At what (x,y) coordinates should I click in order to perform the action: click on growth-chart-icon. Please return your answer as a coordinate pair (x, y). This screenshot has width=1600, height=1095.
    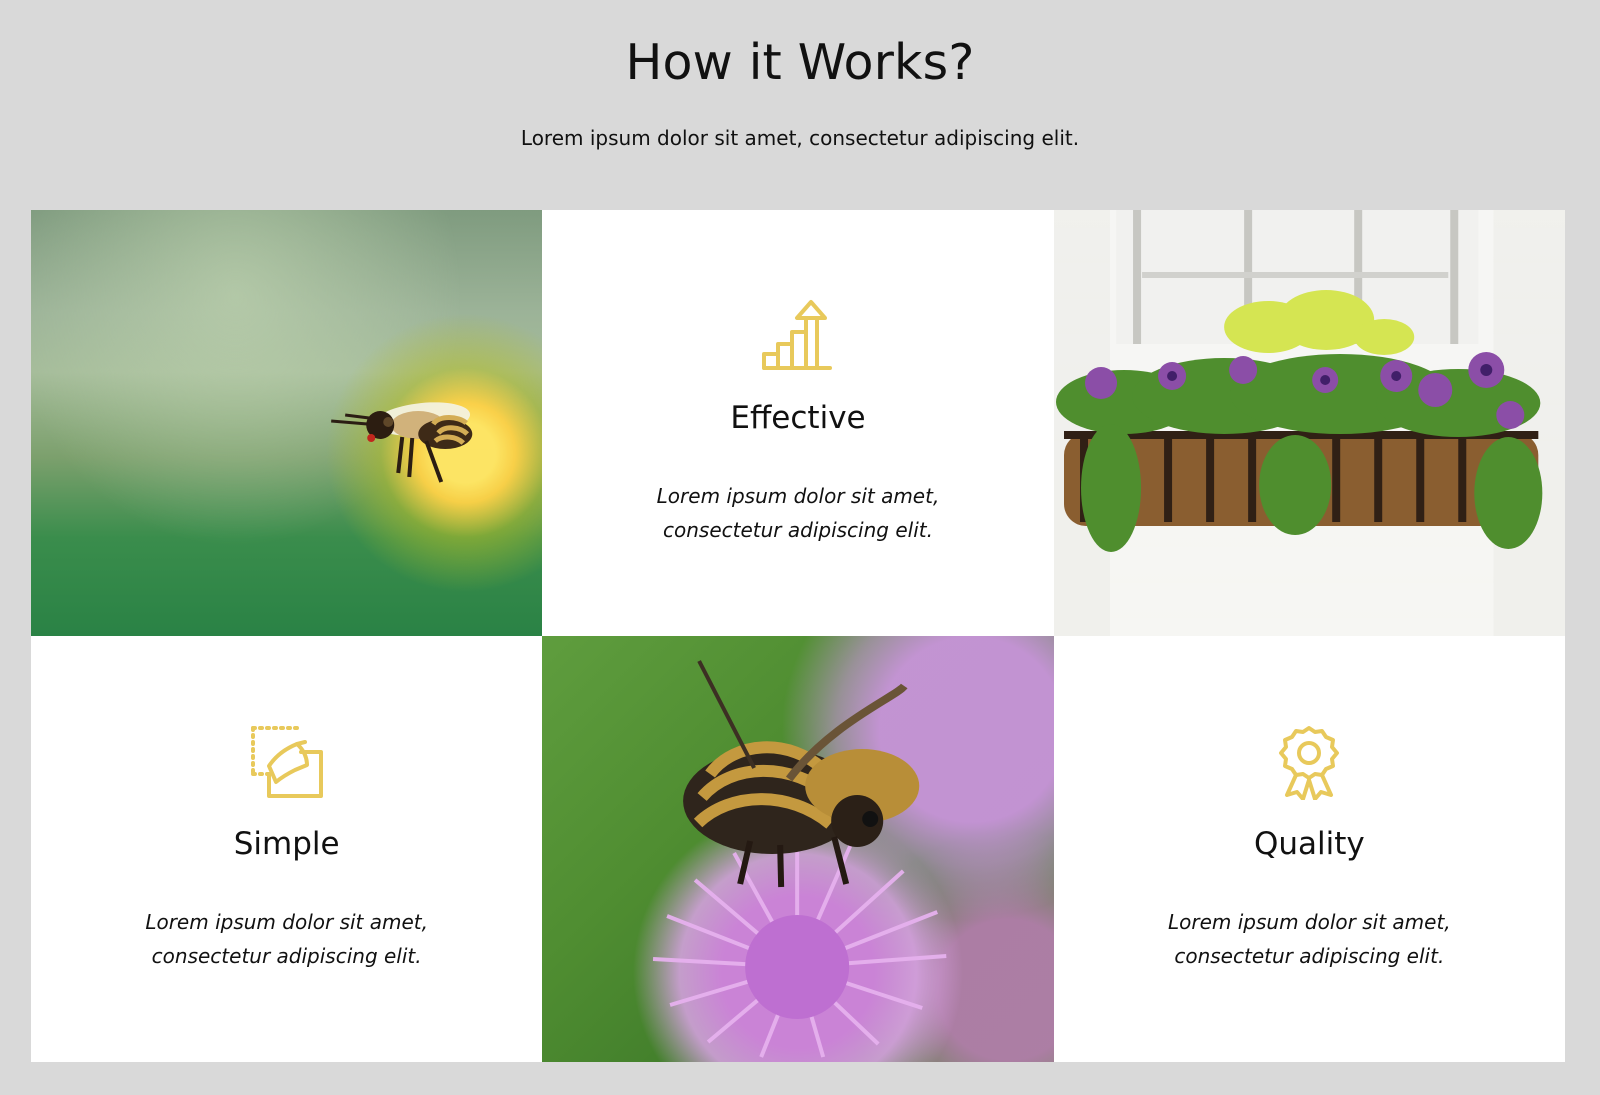
    Looking at the image, I should click on (796, 335).